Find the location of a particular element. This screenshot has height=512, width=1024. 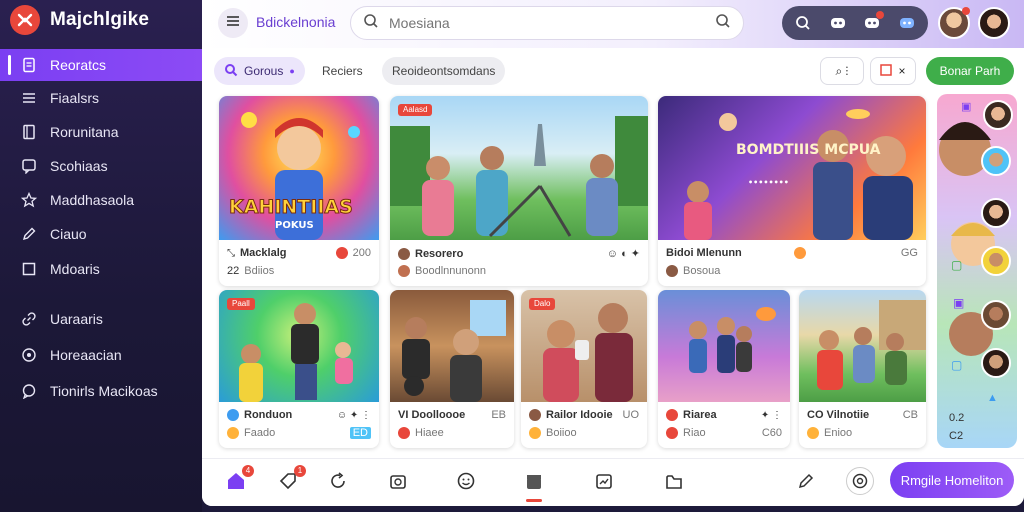

sidebar-item-reoratcs: Reoratcs is located at coordinates (101, 65).